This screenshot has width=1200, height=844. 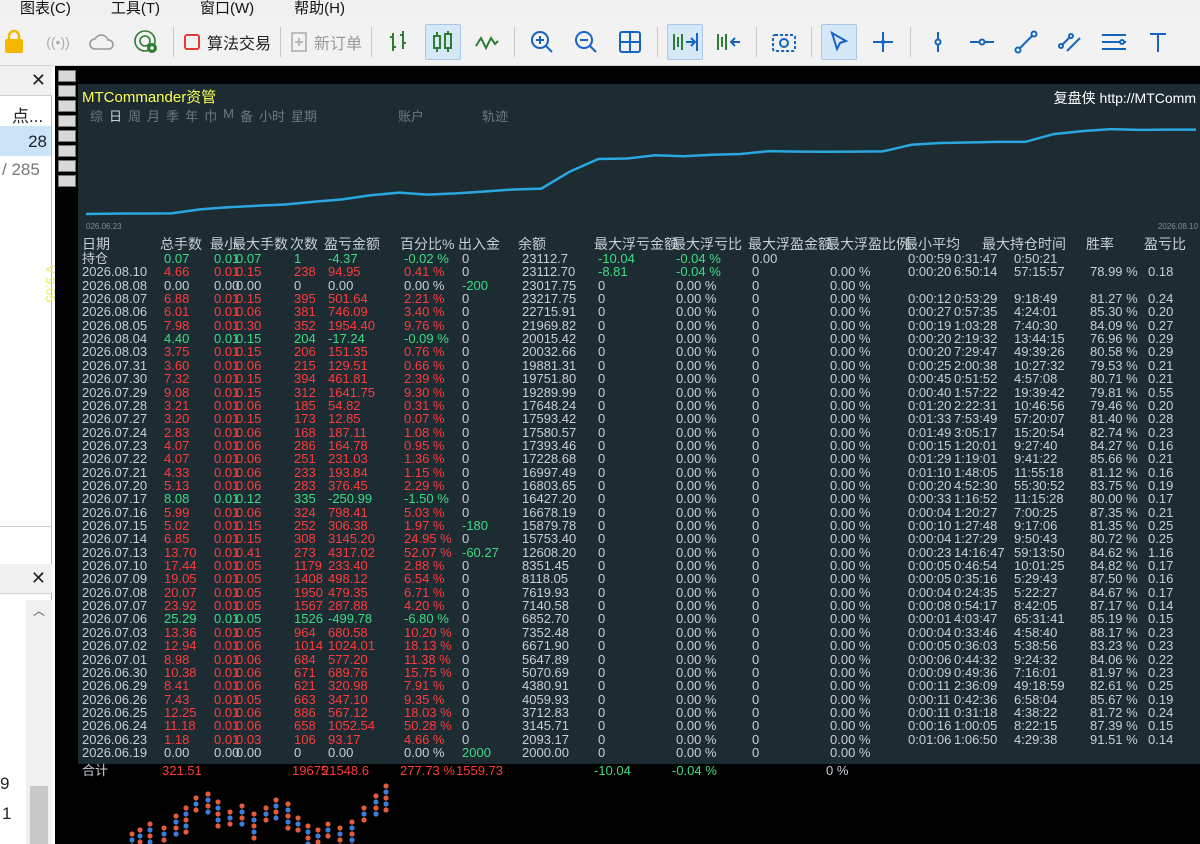 What do you see at coordinates (39, 722) in the screenshot?
I see `navigator-scrollbar: ︿` at bounding box center [39, 722].